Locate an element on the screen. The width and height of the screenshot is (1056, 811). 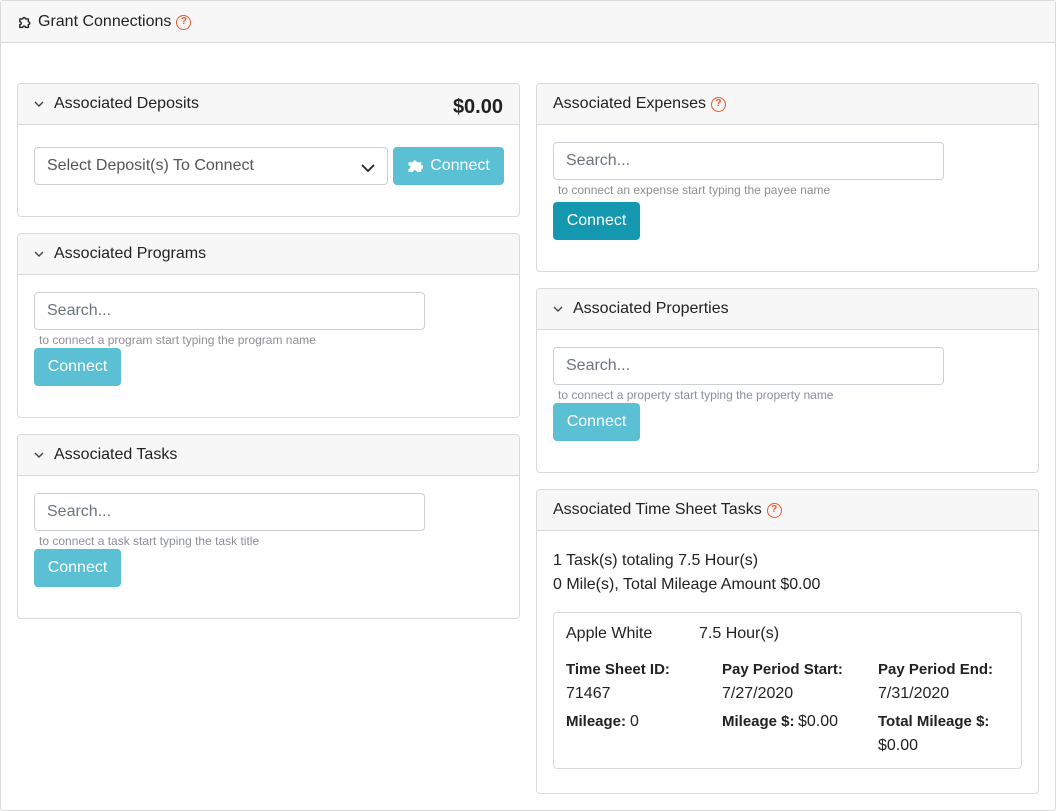
pay-period-start-value: 7/27/2020 is located at coordinates (758, 693).